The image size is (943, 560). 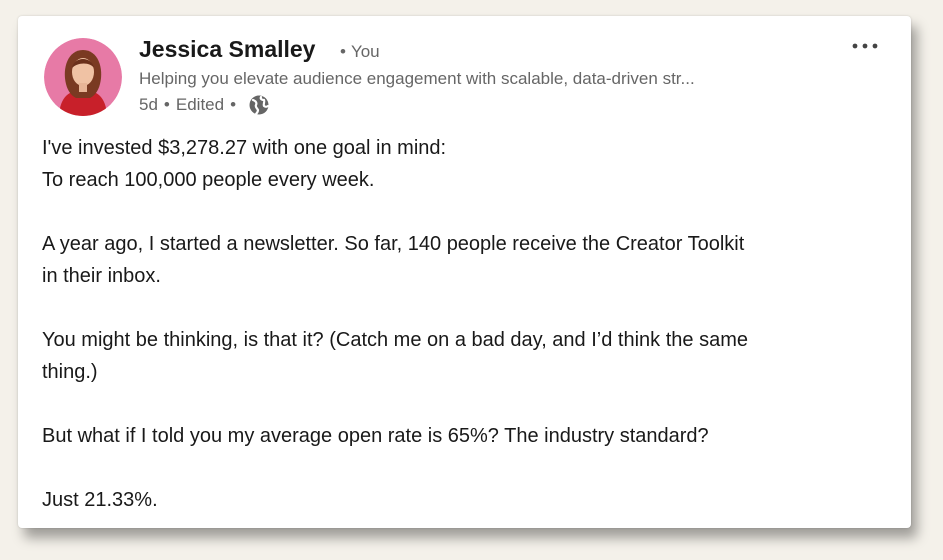 I want to click on more-horizontal-icon, so click(x=865, y=46).